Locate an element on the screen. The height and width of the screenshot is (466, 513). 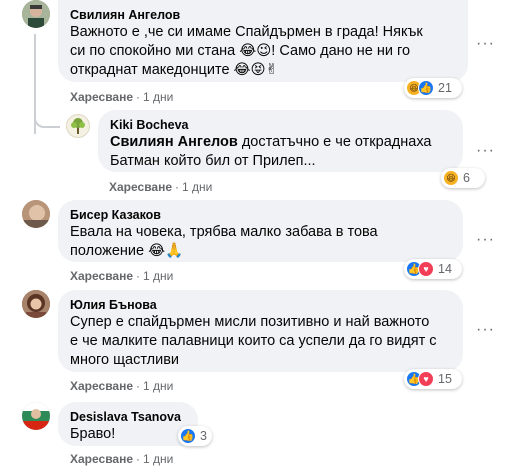
reaction-count: 21 is located at coordinates (445, 88).